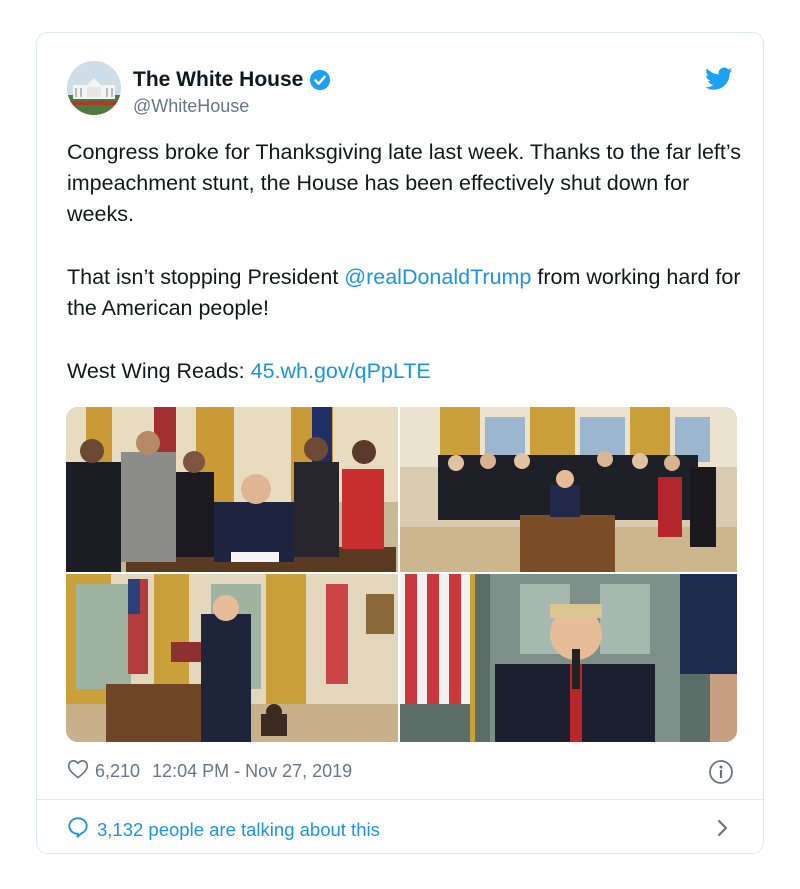  I want to click on tweet-text-segment: West Wing Reads:, so click(159, 371).